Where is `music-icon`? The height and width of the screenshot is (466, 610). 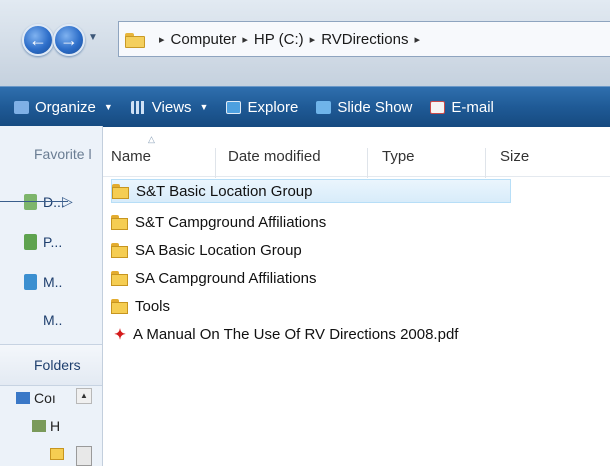 music-icon is located at coordinates (30, 282).